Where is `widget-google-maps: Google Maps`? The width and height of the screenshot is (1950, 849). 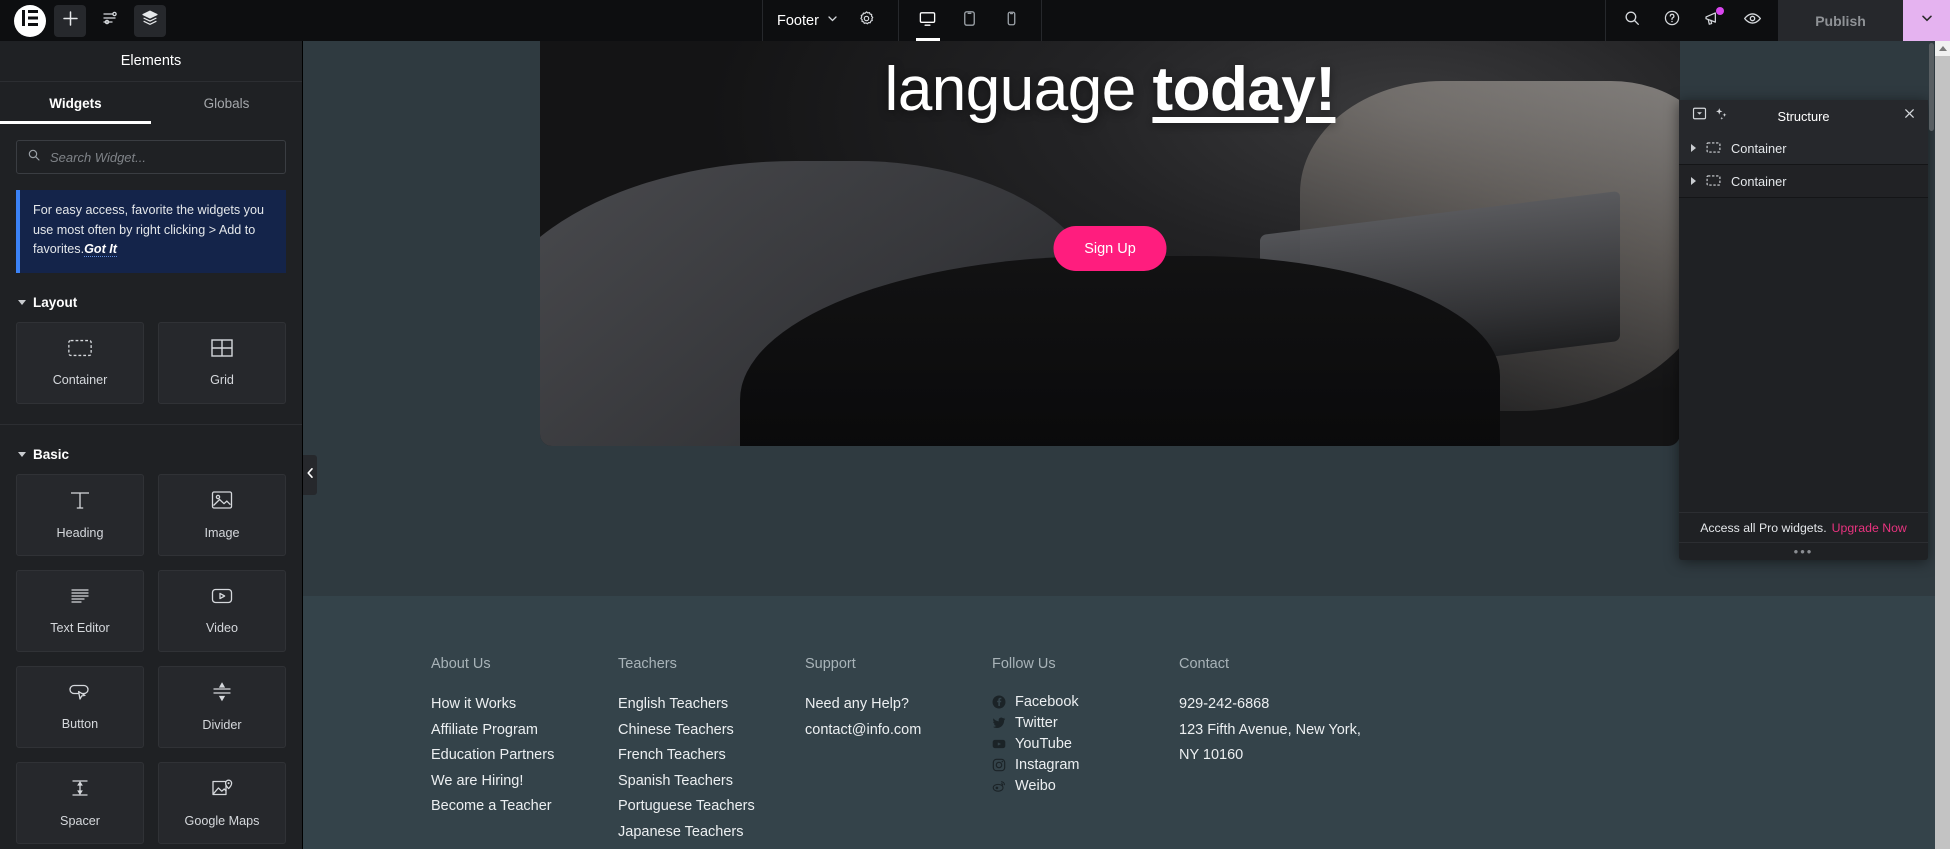 widget-google-maps: Google Maps is located at coordinates (222, 802).